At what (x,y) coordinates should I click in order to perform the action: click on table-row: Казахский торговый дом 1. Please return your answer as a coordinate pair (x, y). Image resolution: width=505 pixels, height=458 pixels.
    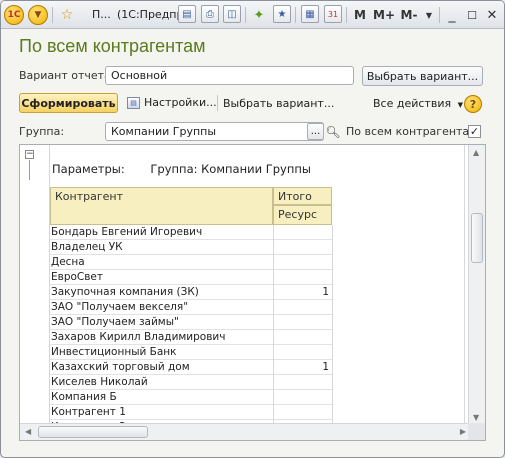
    Looking at the image, I should click on (191, 367).